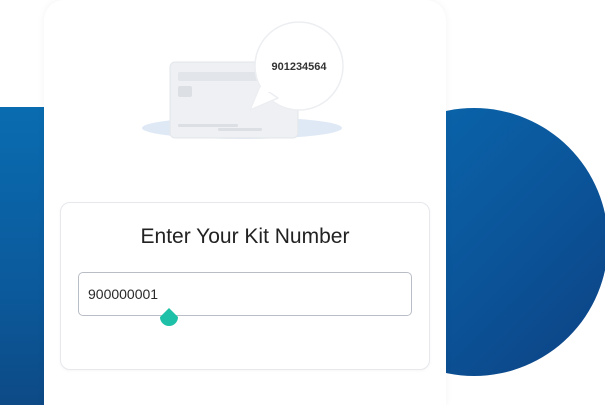  Describe the element at coordinates (245, 236) in the screenshot. I see `kit-number-title: Enter Your Kit Number` at that location.